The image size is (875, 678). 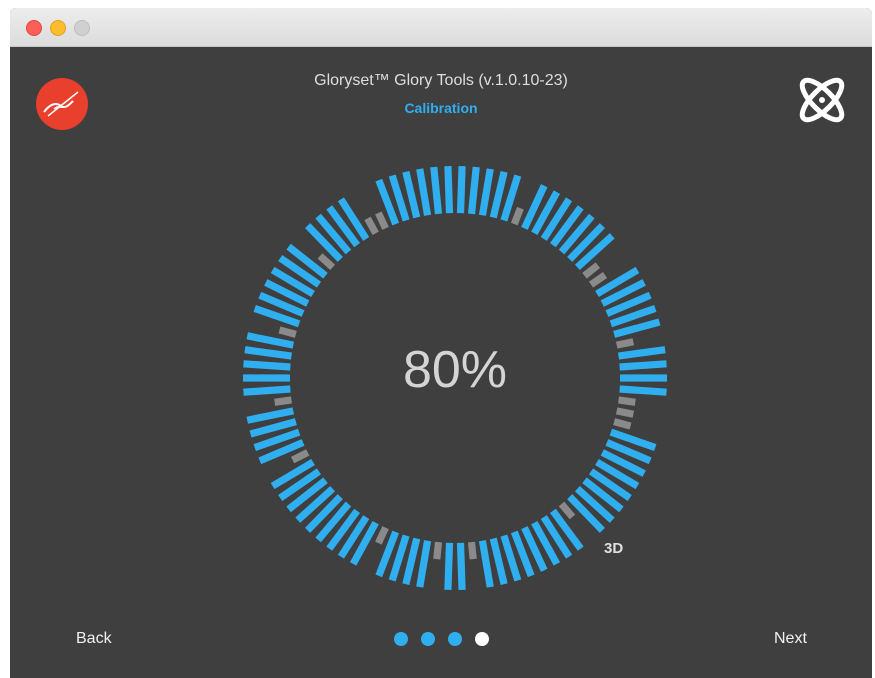 What do you see at coordinates (614, 548) in the screenshot?
I see `mode-label: 3D` at bounding box center [614, 548].